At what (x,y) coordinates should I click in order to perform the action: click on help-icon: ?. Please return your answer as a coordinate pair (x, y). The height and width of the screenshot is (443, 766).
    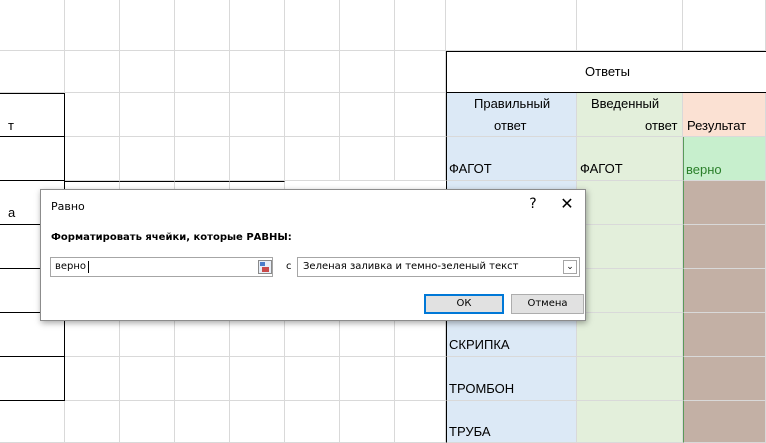
    Looking at the image, I should click on (533, 204).